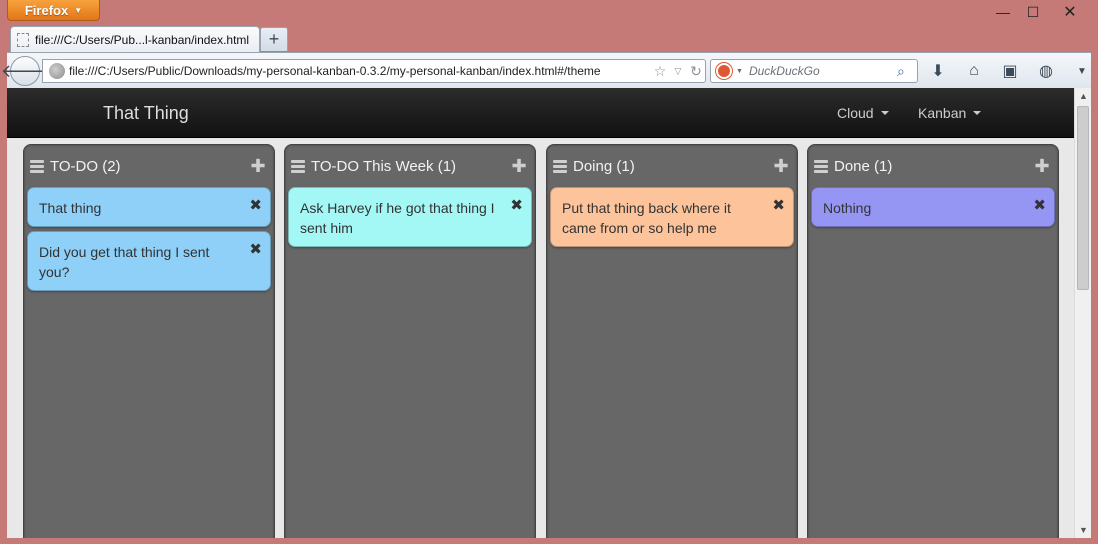 The image size is (1098, 544). I want to click on kanban-menu: Kanban, so click(950, 113).